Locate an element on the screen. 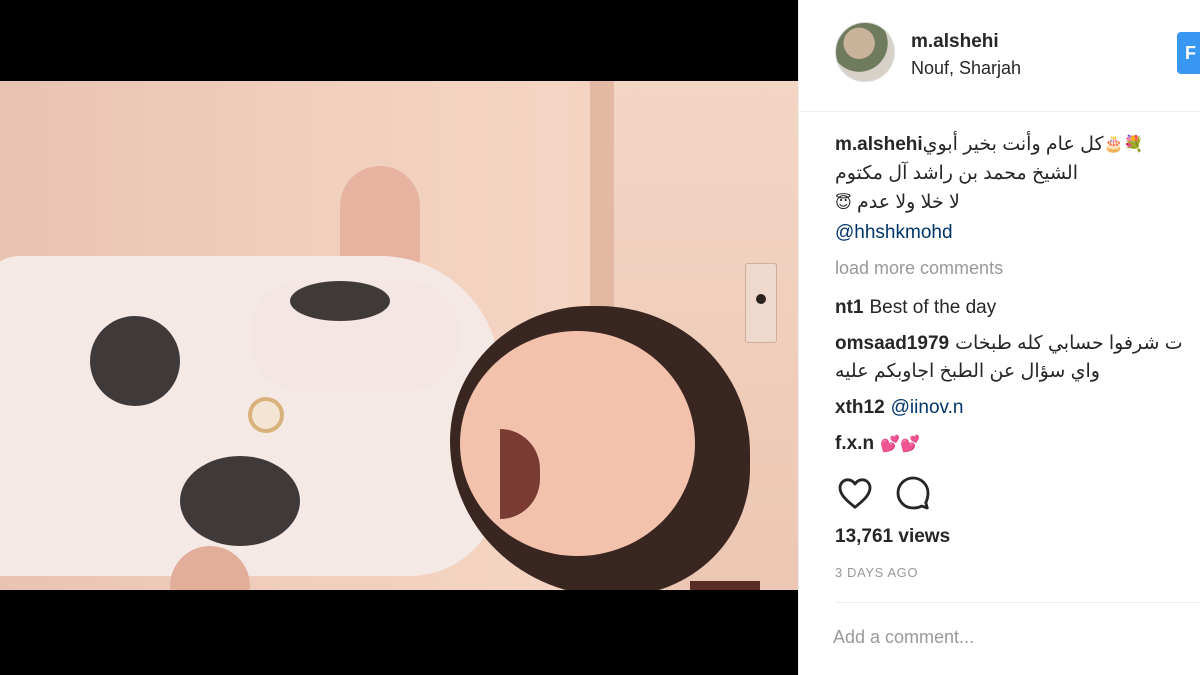 The image size is (1200, 675). caption-line-2: الشيخ محمد بن راشد آل مكتوم is located at coordinates (956, 174).